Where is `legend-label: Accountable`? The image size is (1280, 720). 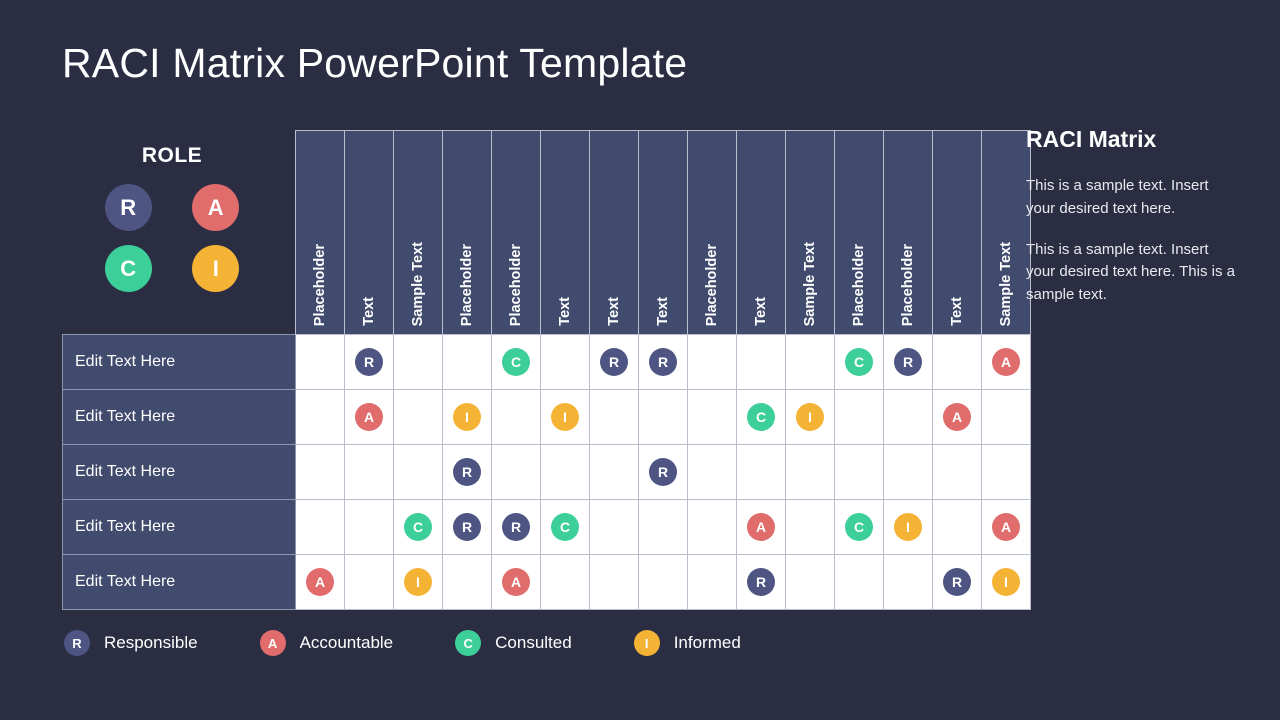
legend-label: Accountable is located at coordinates (346, 642).